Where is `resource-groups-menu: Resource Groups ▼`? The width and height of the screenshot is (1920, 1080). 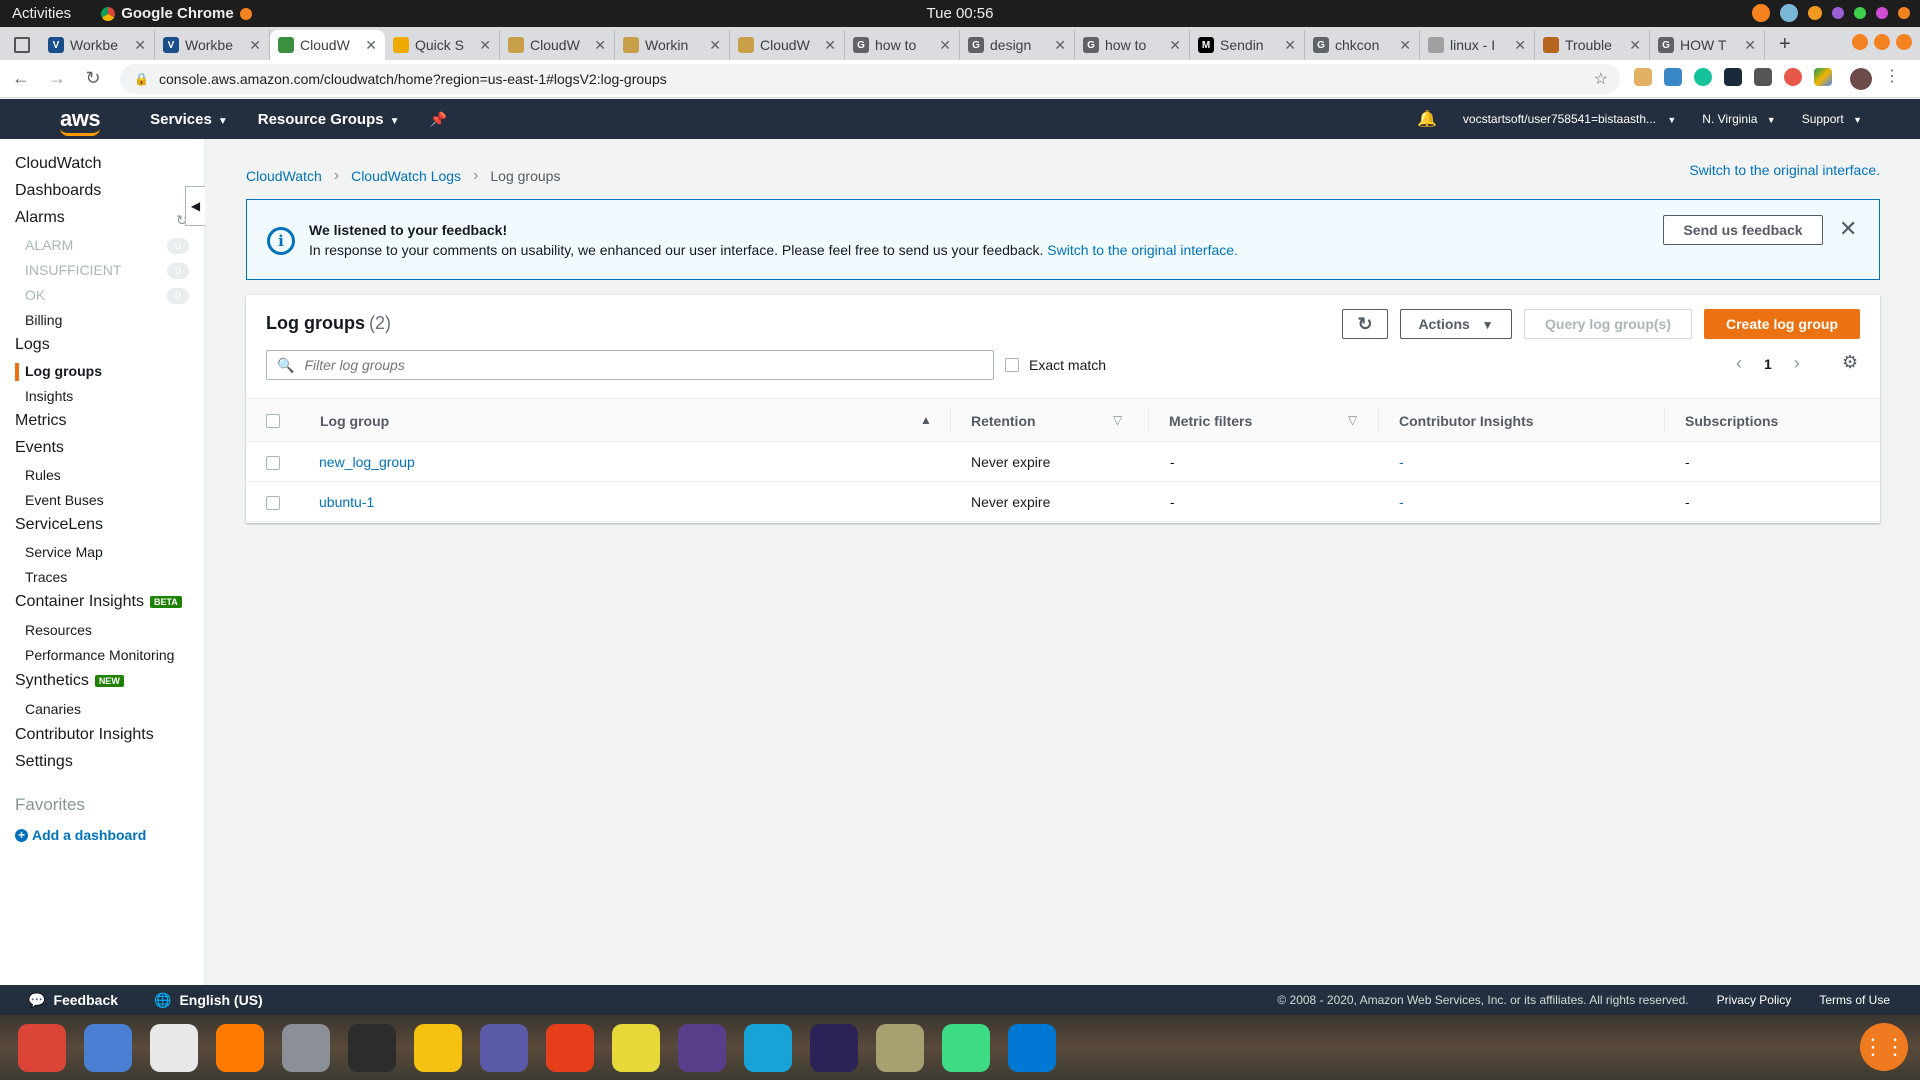 resource-groups-menu: Resource Groups ▼ is located at coordinates (329, 119).